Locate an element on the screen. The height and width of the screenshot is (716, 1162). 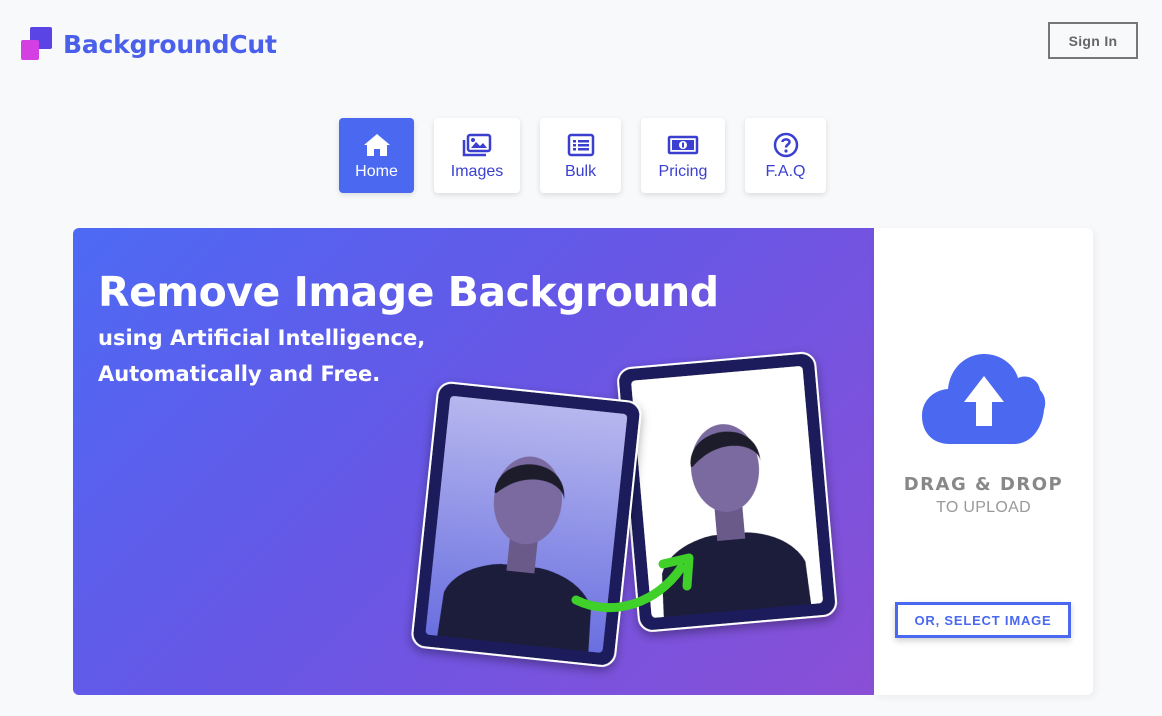
tab-home-label: Home is located at coordinates (376, 171).